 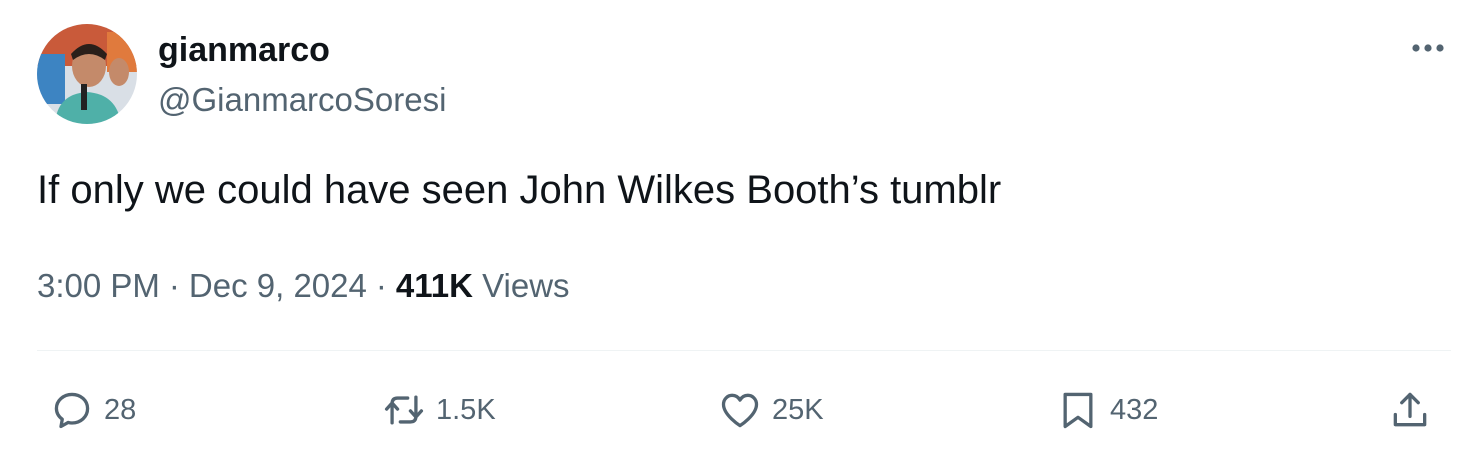 What do you see at coordinates (120, 410) in the screenshot?
I see `reply-count: 28` at bounding box center [120, 410].